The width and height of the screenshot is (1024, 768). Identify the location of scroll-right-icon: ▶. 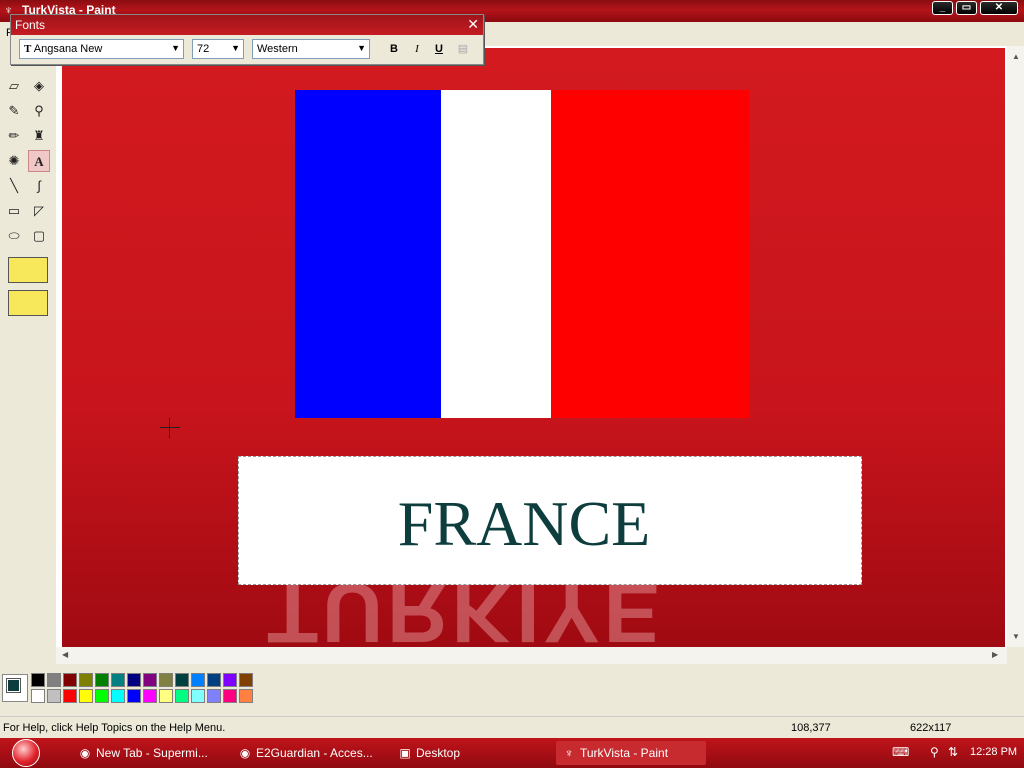
(995, 654).